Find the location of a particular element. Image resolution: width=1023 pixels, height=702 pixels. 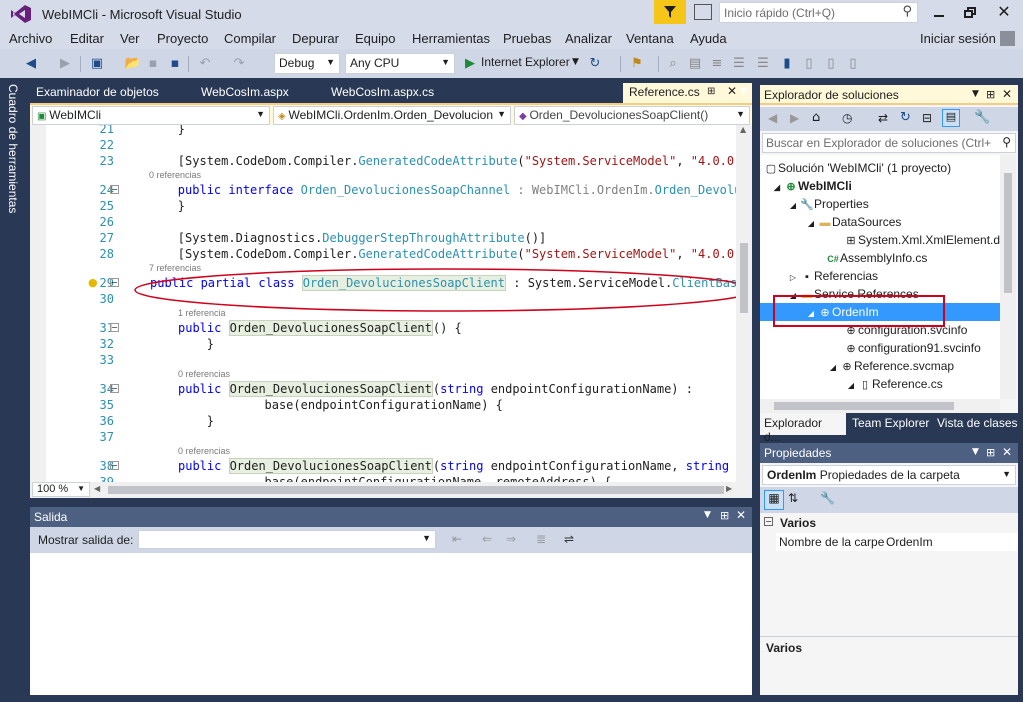

tree-project: ◢ ⊕ WebIMCli is located at coordinates (811, 186).